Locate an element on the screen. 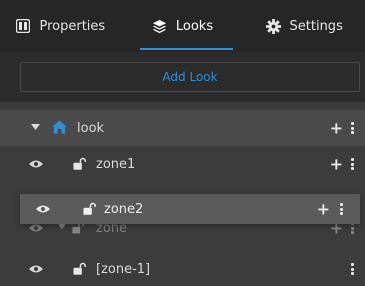  drag-preview-label: zone2 is located at coordinates (124, 209).